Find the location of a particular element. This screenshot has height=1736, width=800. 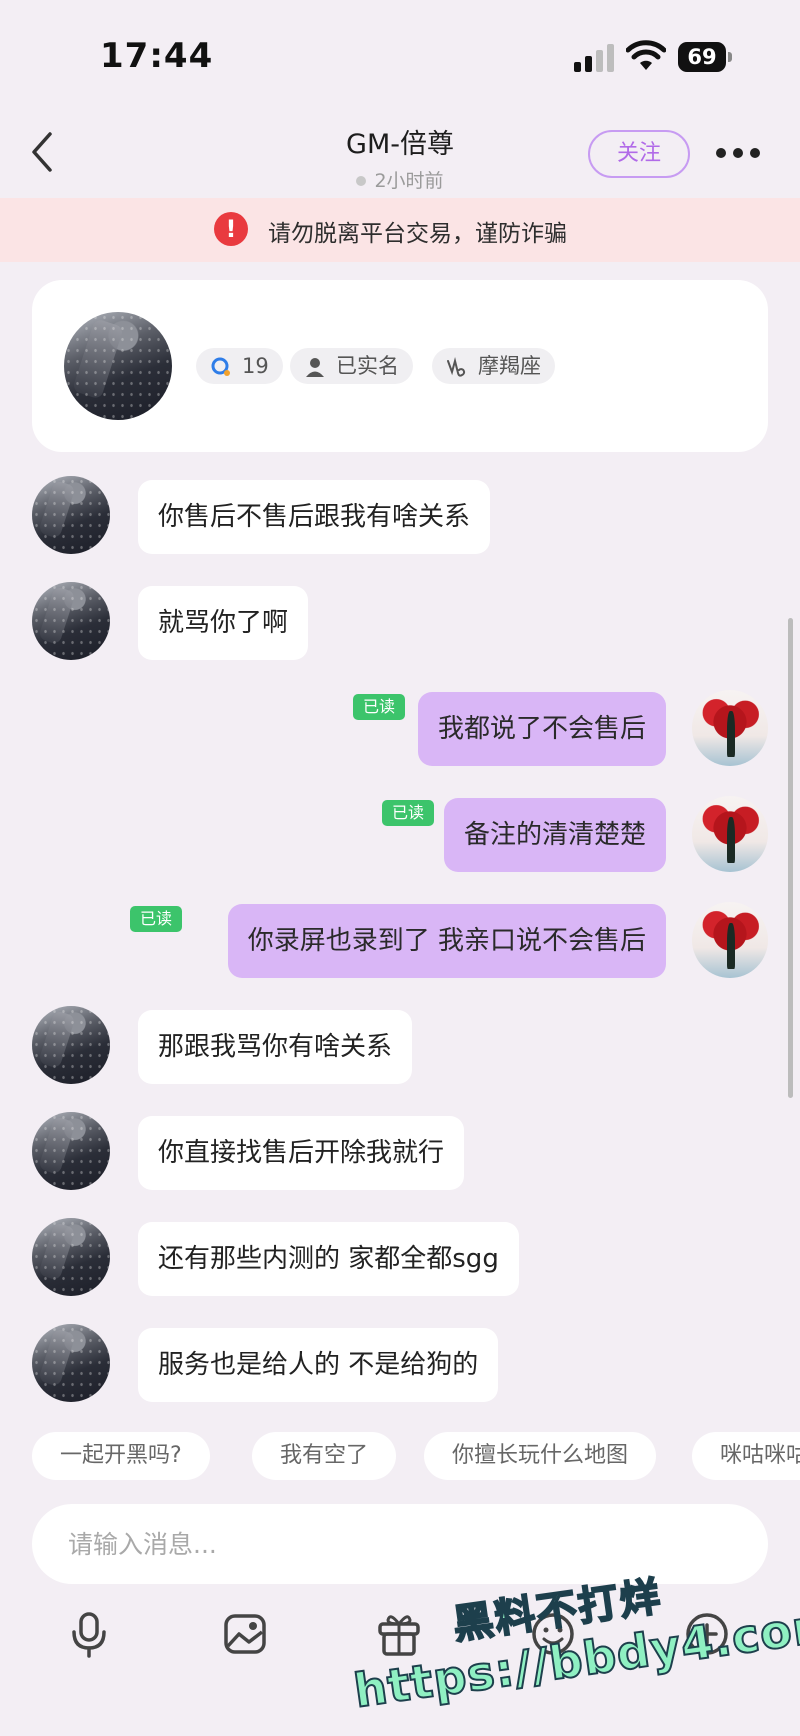

profile-card: 19 已实名 摩羯座 is located at coordinates (400, 366).